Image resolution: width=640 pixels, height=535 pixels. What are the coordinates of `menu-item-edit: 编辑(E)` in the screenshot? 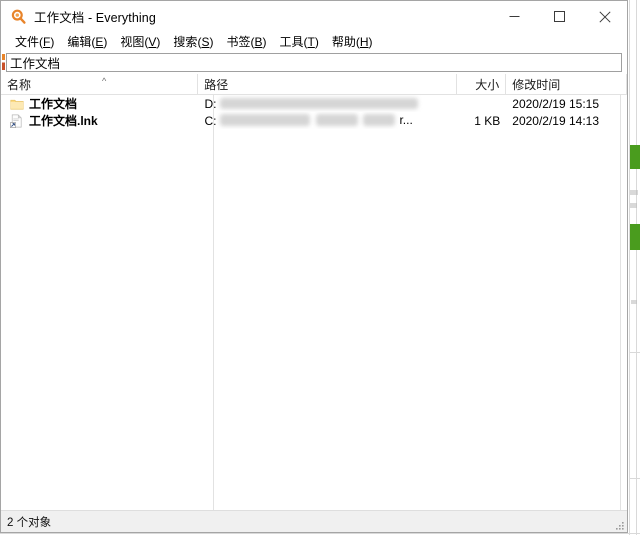 It's located at (87, 42).